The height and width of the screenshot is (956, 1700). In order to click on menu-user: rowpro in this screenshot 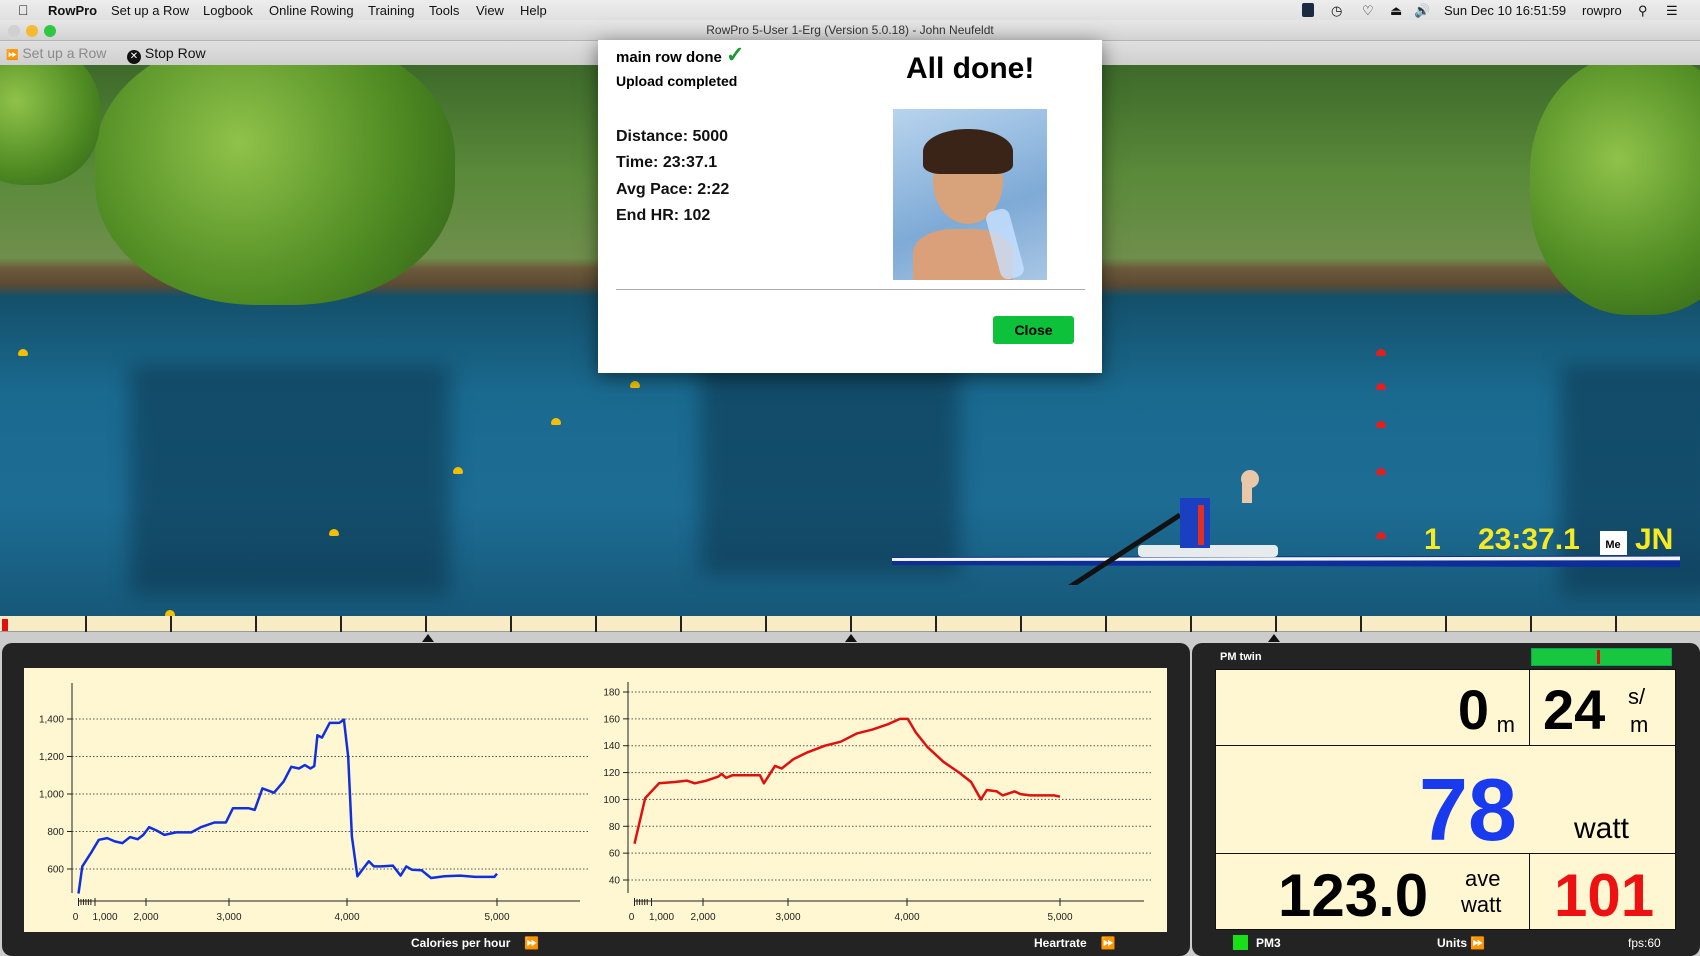, I will do `click(1602, 10)`.